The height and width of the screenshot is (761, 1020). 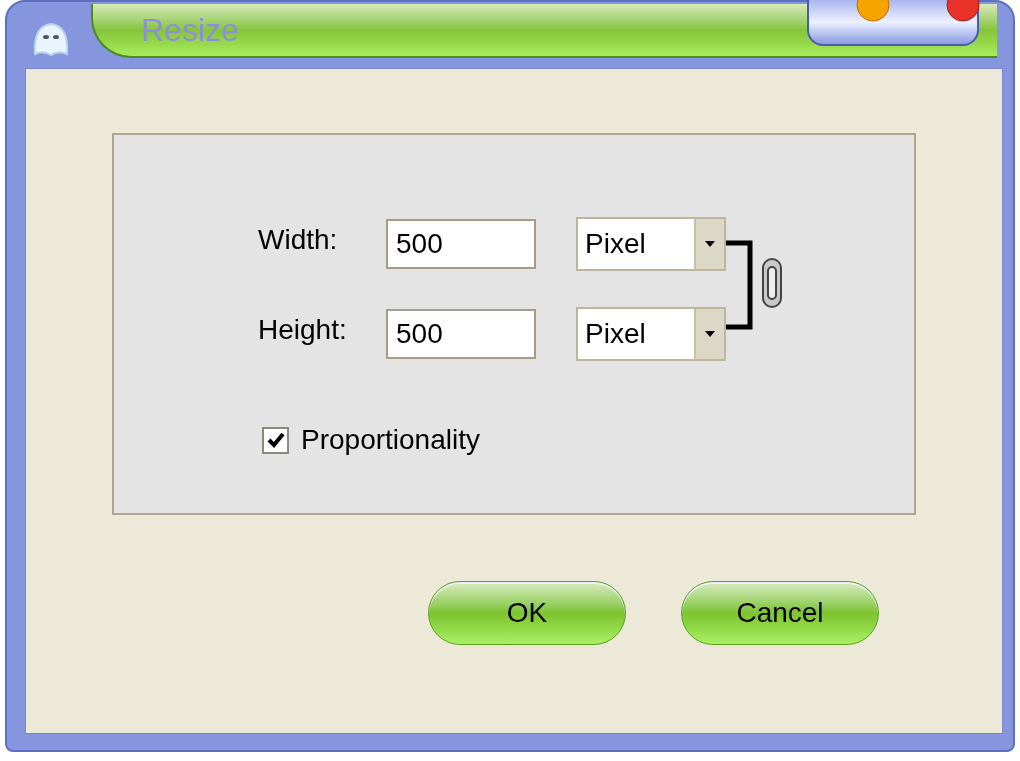 What do you see at coordinates (298, 240) in the screenshot?
I see `field-label: Width:` at bounding box center [298, 240].